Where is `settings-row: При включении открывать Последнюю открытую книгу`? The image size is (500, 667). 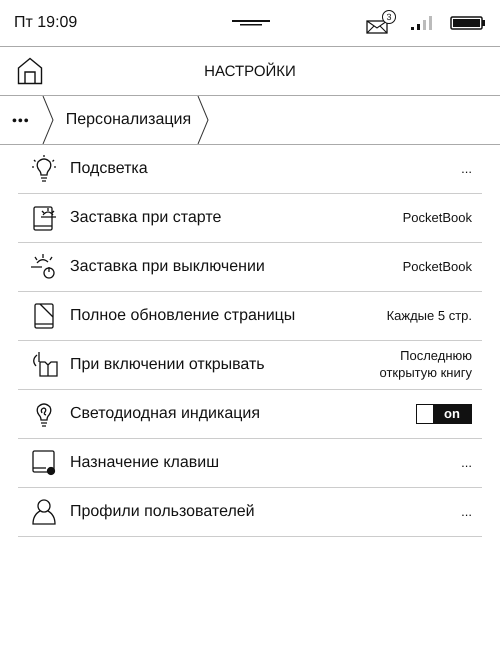 settings-row: При включении открывать Последнюю открытую книгу is located at coordinates (250, 365).